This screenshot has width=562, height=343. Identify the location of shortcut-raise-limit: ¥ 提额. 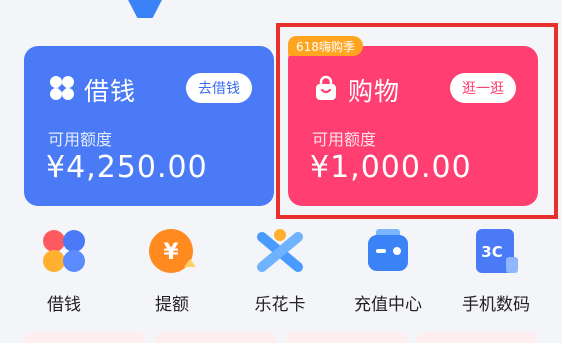
(172, 270).